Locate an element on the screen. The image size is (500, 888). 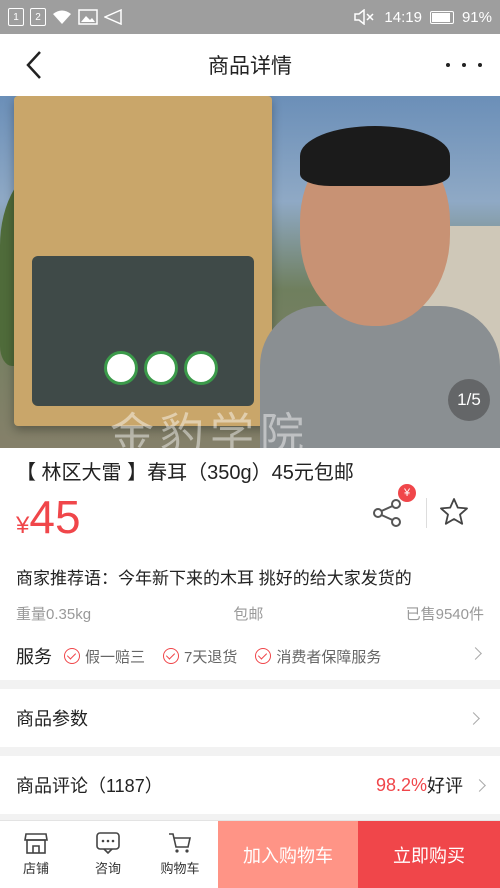
clock: 14:19 is located at coordinates (403, 17).